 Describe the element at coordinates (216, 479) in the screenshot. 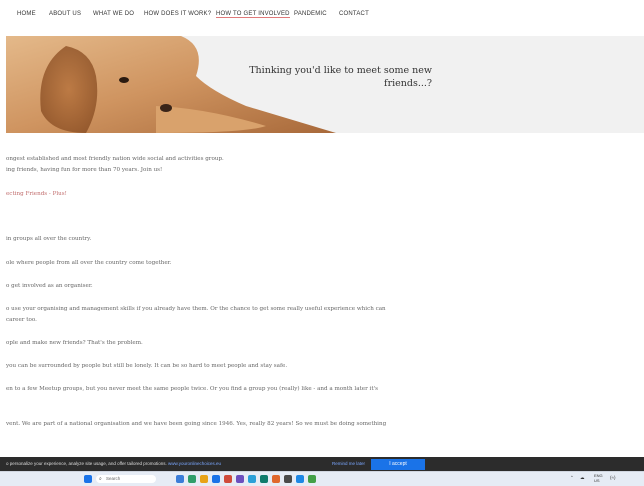

I see `edge-browser-icon` at that location.